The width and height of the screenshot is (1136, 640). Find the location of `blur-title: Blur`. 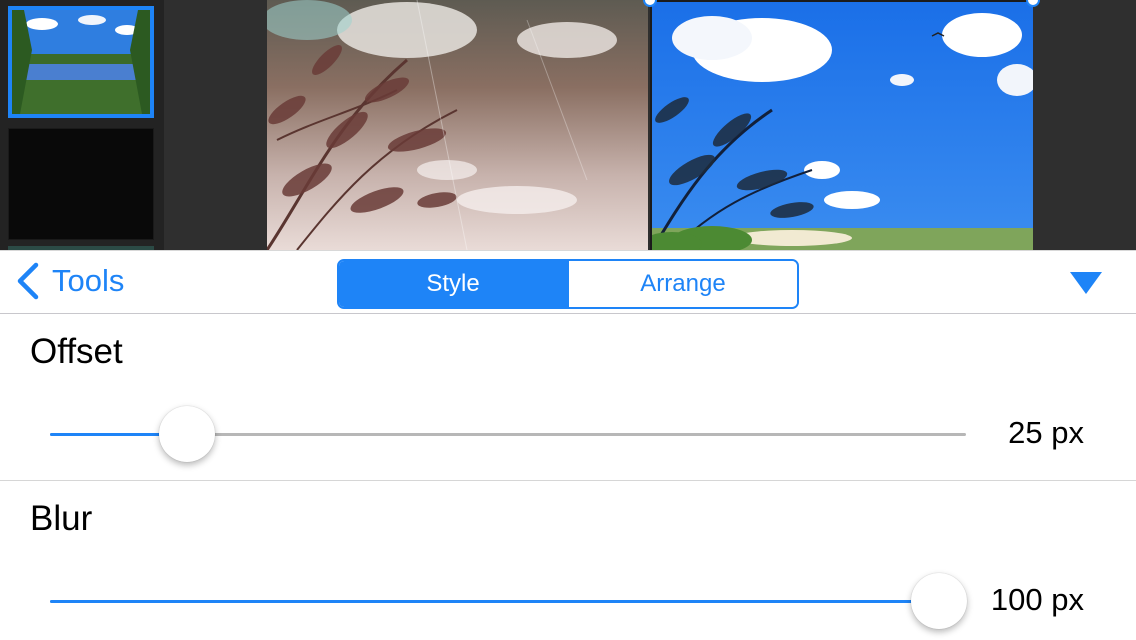

blur-title: Blur is located at coordinates (61, 518).